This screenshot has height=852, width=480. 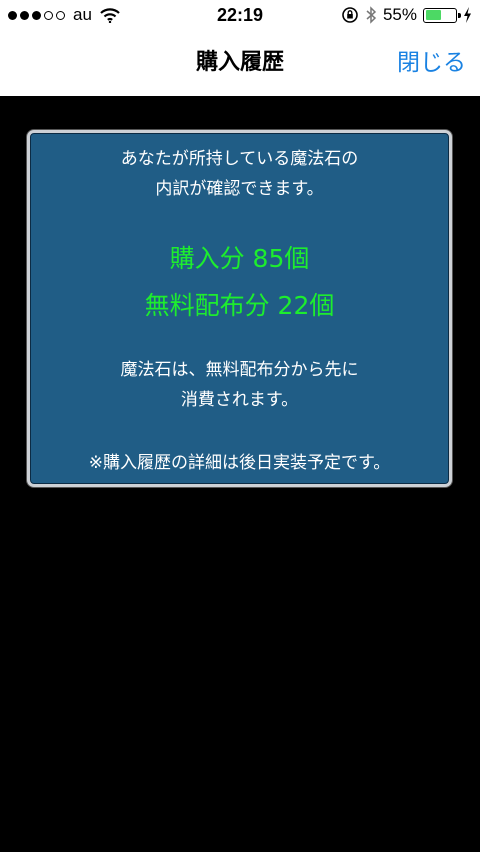 I want to click on bluetooth-icon, so click(x=371, y=15).